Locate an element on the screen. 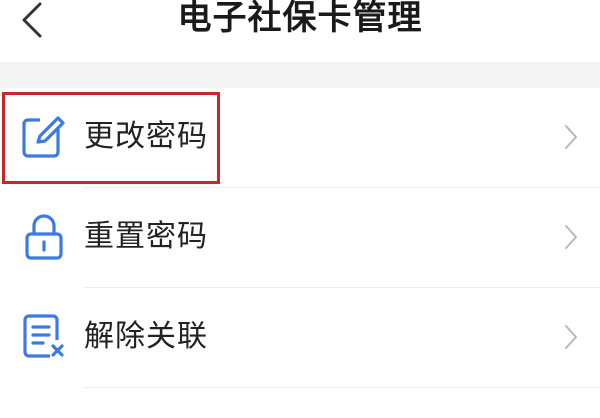  top-bar: 电子社保卡管理 is located at coordinates (300, 31).